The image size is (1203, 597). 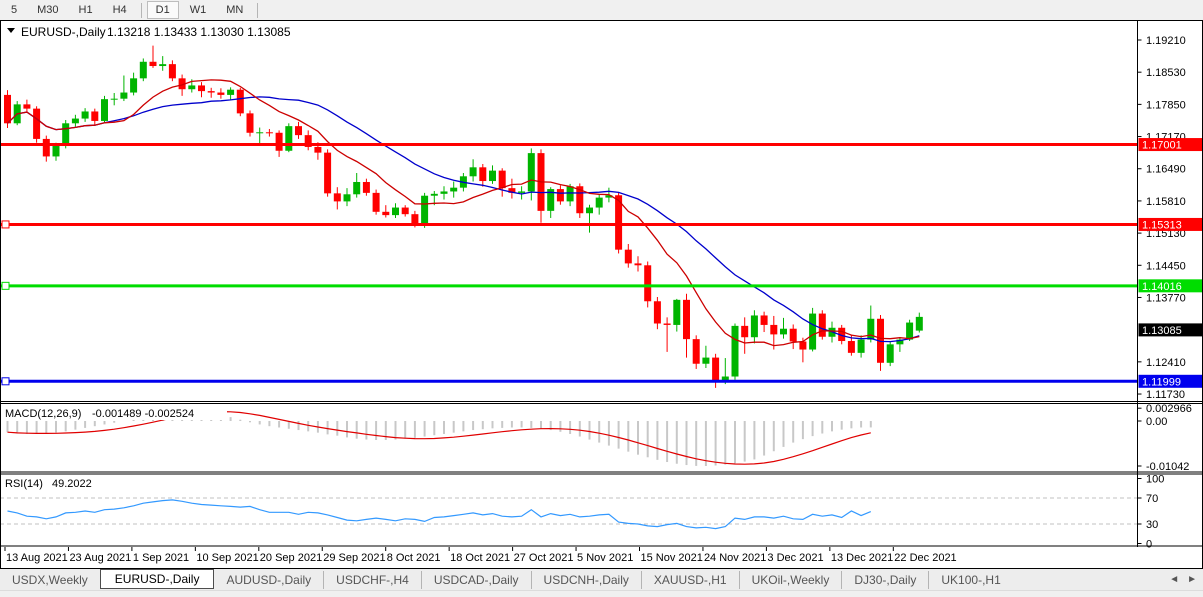 What do you see at coordinates (1152, 499) in the screenshot?
I see `rsi-axis-label: 70` at bounding box center [1152, 499].